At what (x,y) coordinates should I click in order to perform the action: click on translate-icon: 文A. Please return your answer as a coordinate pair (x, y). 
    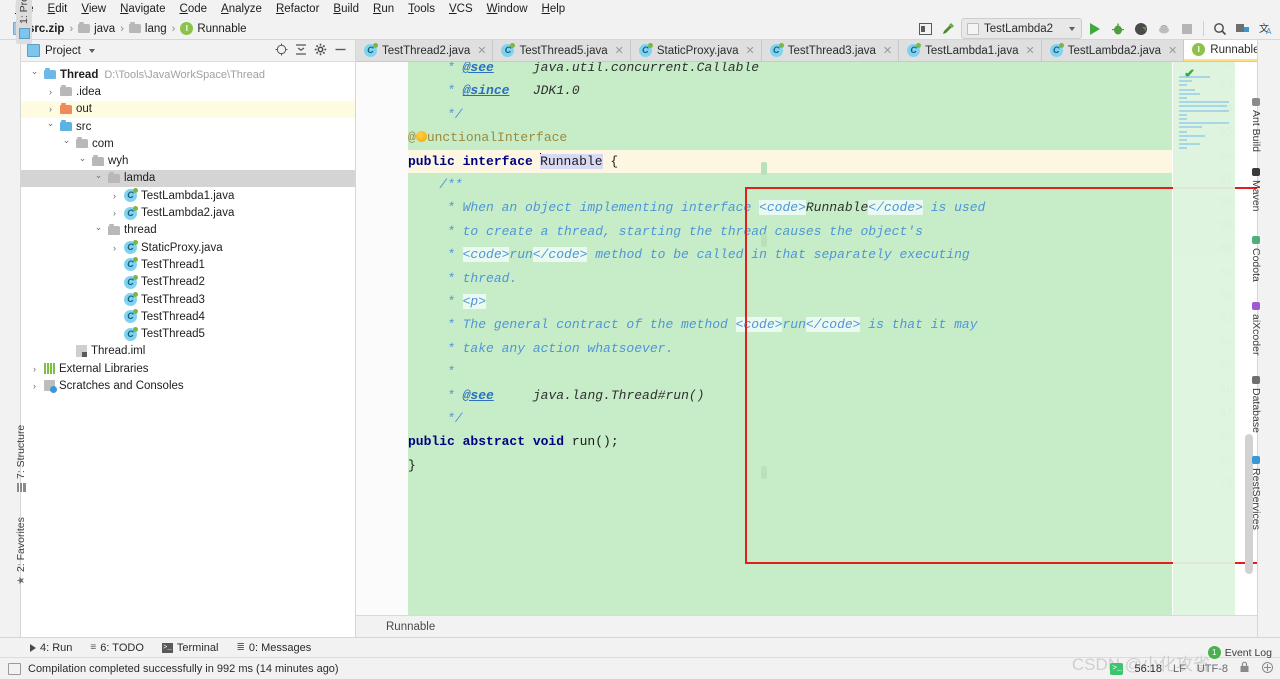
    Looking at the image, I should click on (1266, 28).